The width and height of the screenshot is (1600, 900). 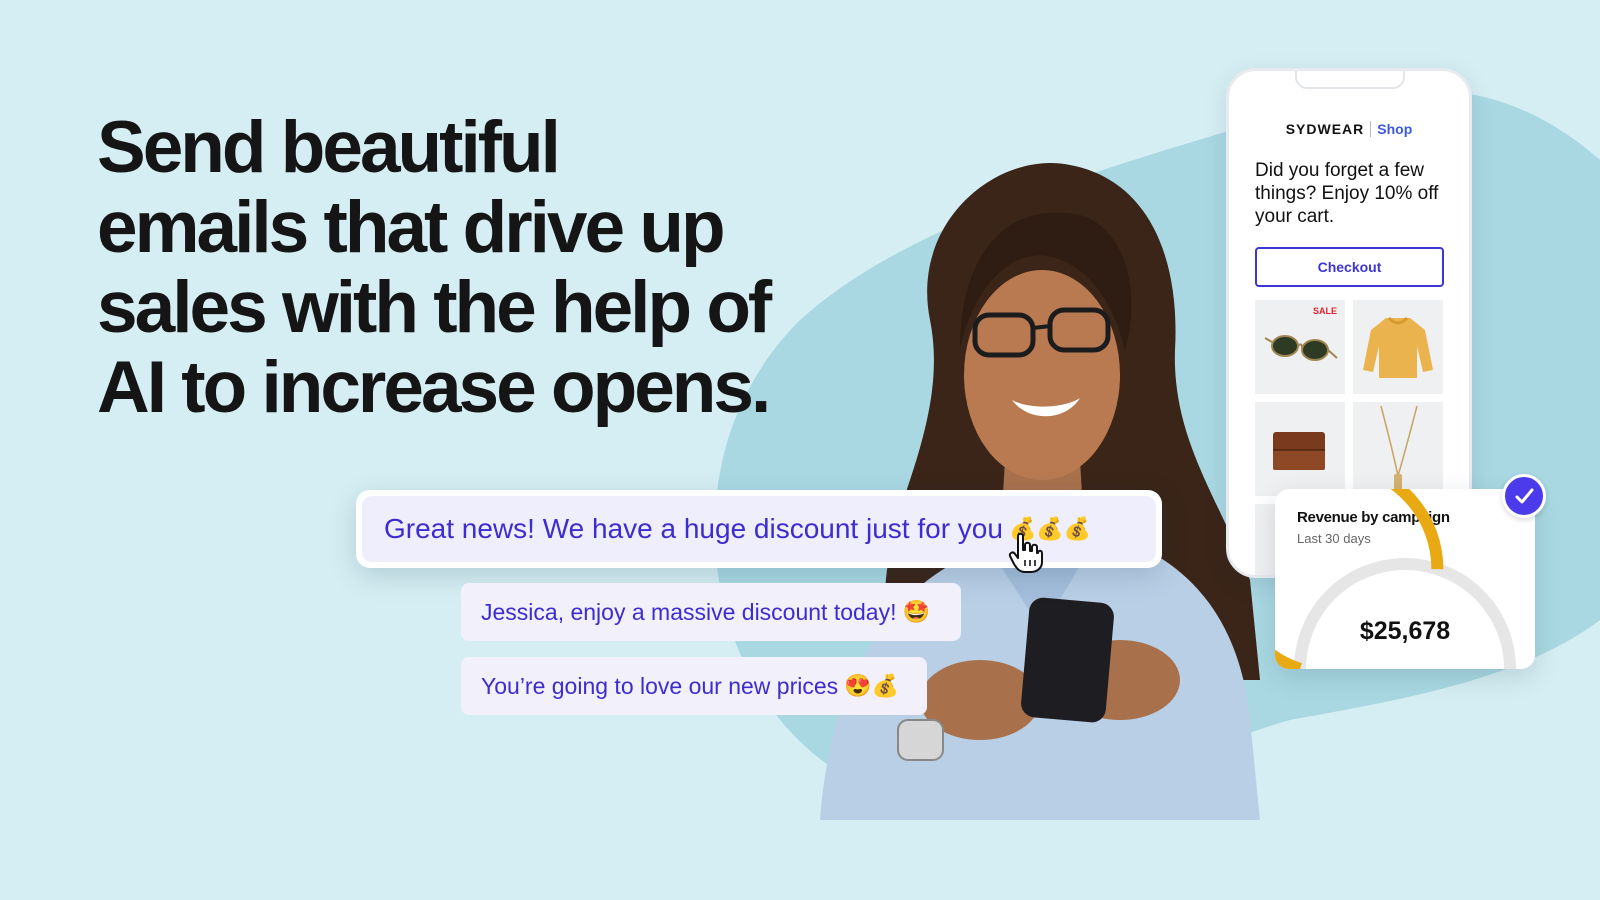 What do you see at coordinates (1405, 579) in the screenshot?
I see `revenue-by-campaign-card: Revenue by campaign Last 30 days $25,678` at bounding box center [1405, 579].